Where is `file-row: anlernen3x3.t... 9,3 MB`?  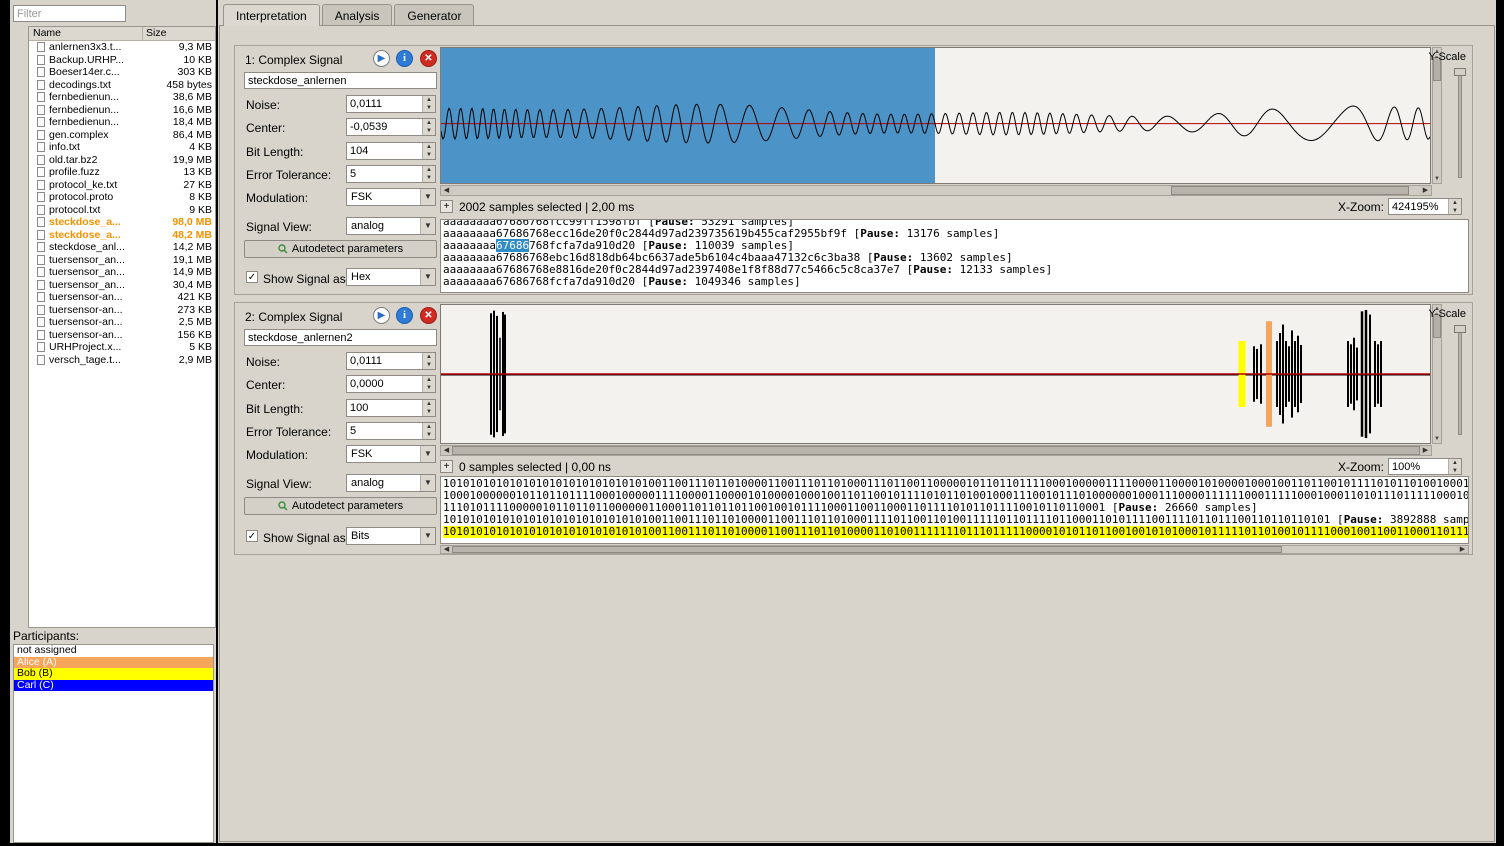
file-row: anlernen3x3.t... 9,3 MB is located at coordinates (122, 47).